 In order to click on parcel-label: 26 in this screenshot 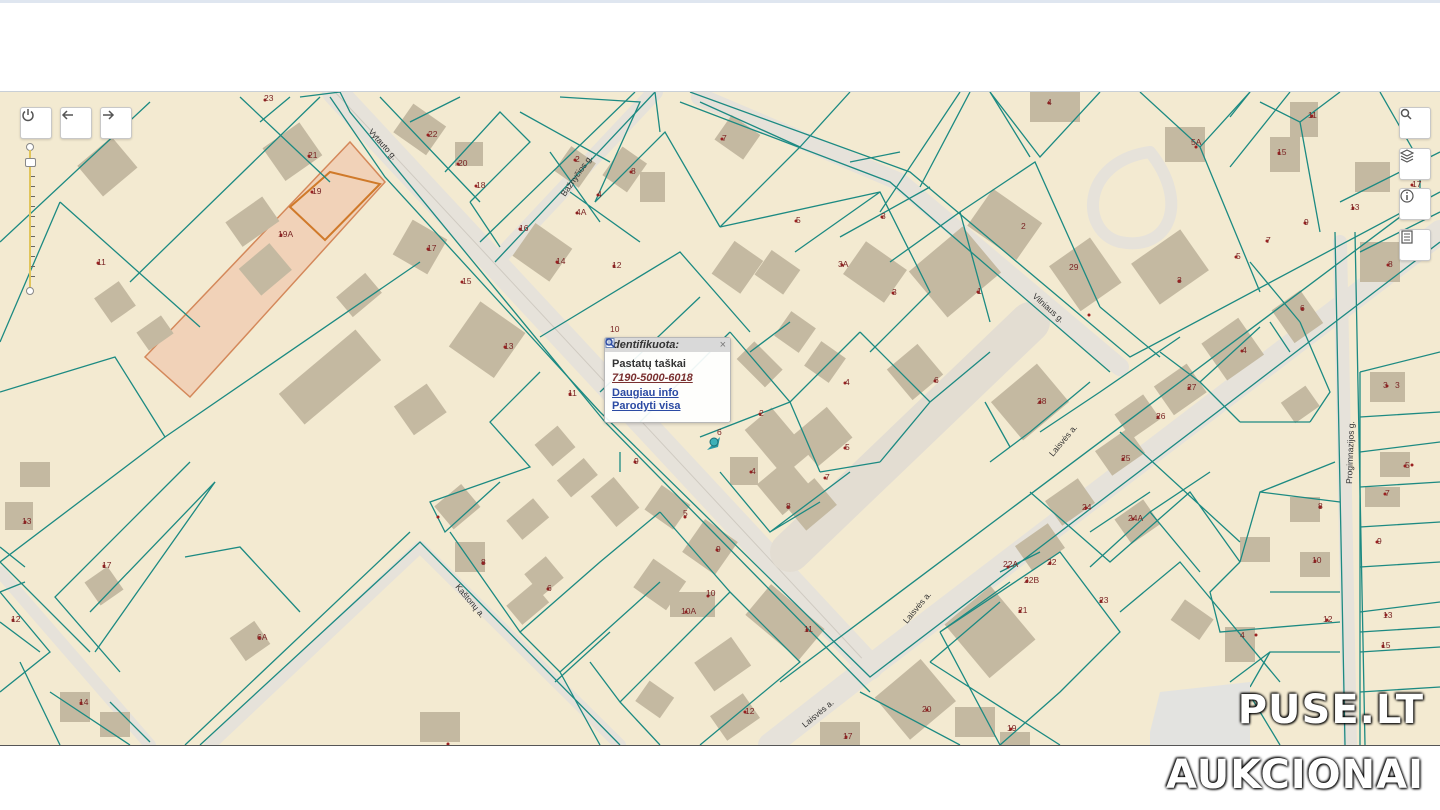, I will do `click(1161, 416)`.